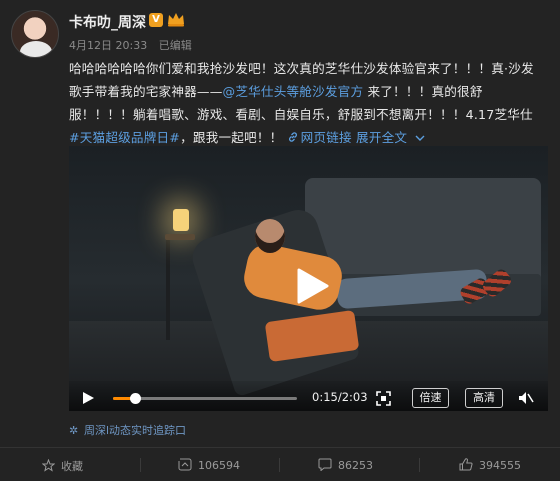 This screenshot has height=481, width=560. I want to click on comment-button: 86253, so click(345, 465).